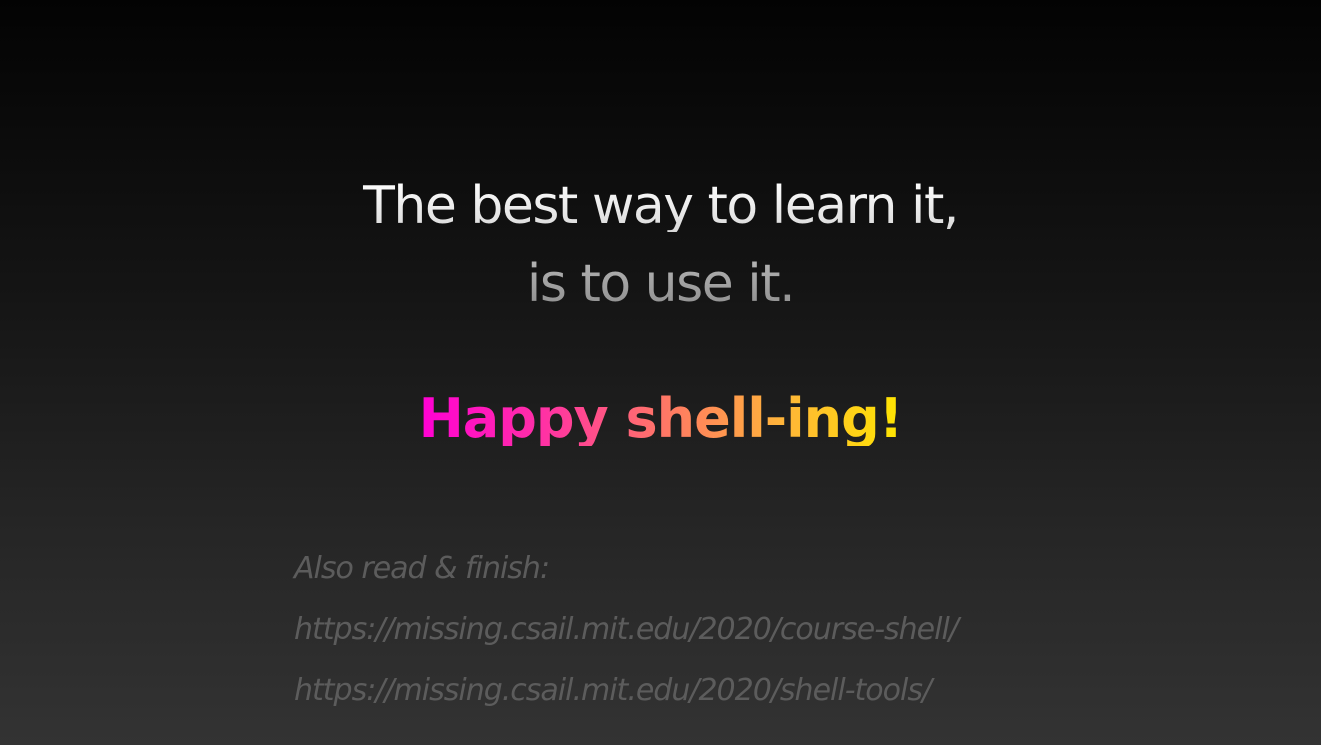  I want to click on headline-line-1: The best way to learn it,, so click(660, 206).